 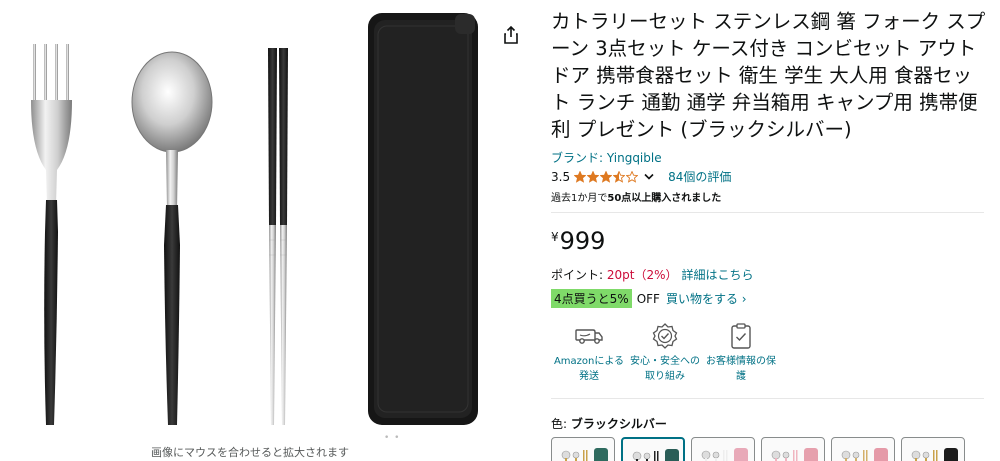 I want to click on price-currency: ¥, so click(x=555, y=237).